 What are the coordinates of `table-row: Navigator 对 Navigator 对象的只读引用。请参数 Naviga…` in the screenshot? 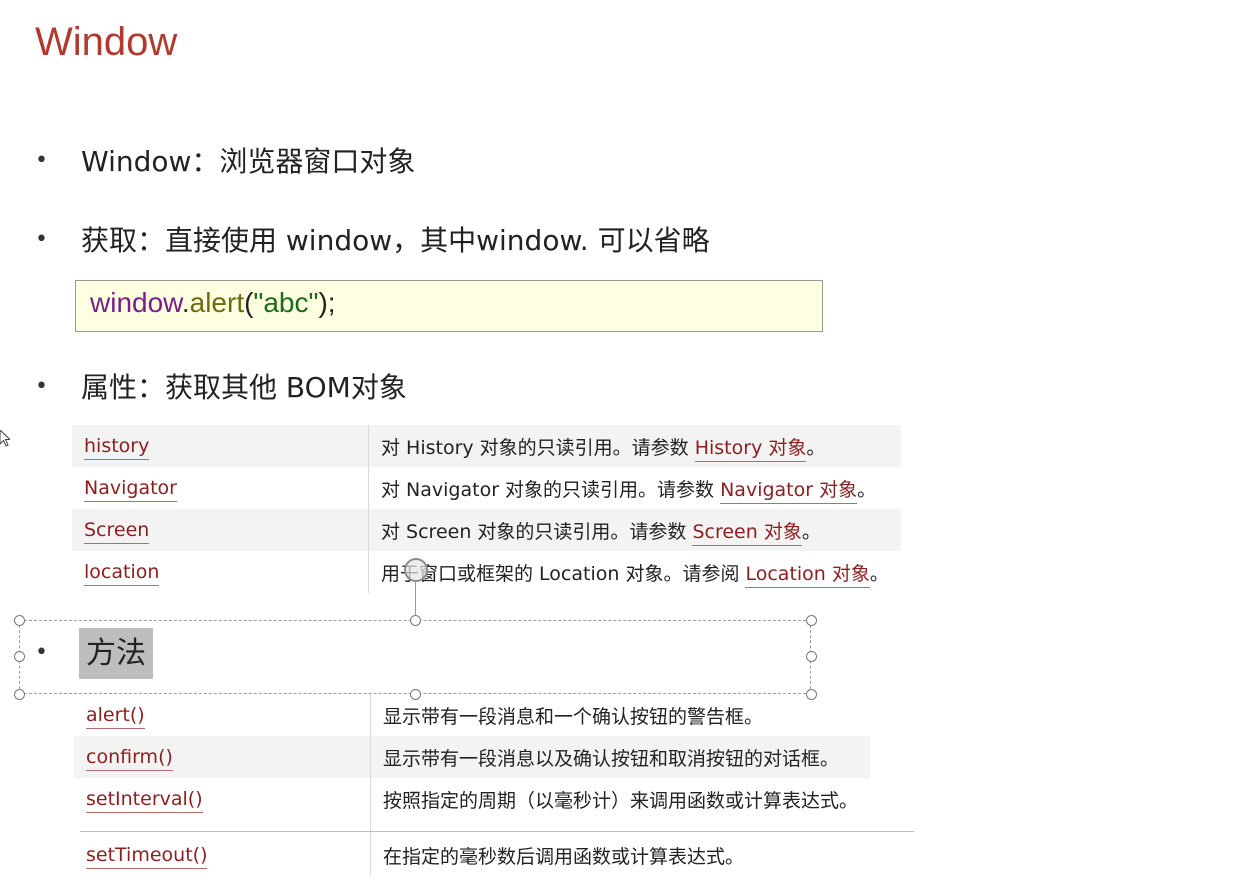 It's located at (486, 488).